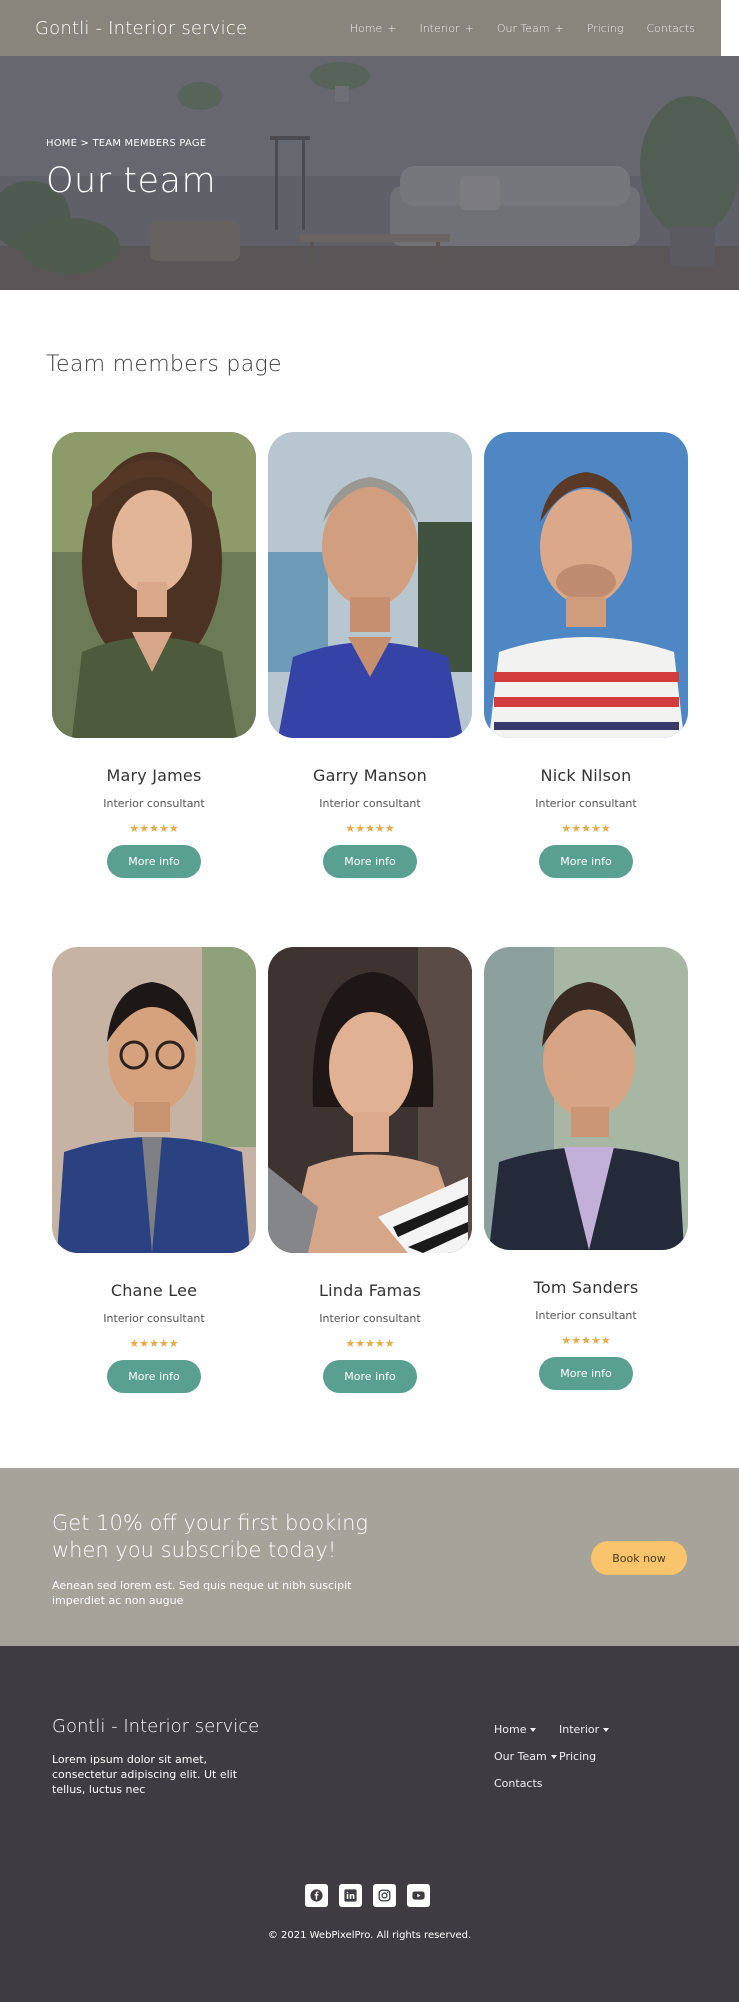  I want to click on book-now-button: Book now, so click(639, 1558).